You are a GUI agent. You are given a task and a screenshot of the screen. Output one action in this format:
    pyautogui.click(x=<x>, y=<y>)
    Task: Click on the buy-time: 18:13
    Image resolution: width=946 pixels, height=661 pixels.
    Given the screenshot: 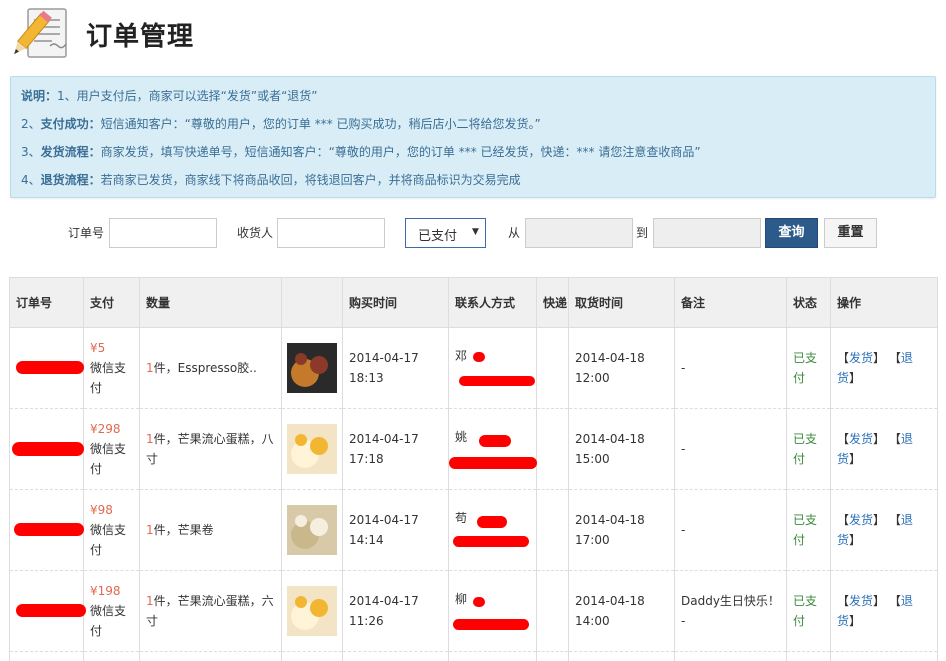 What is the action you would take?
    pyautogui.click(x=366, y=378)
    